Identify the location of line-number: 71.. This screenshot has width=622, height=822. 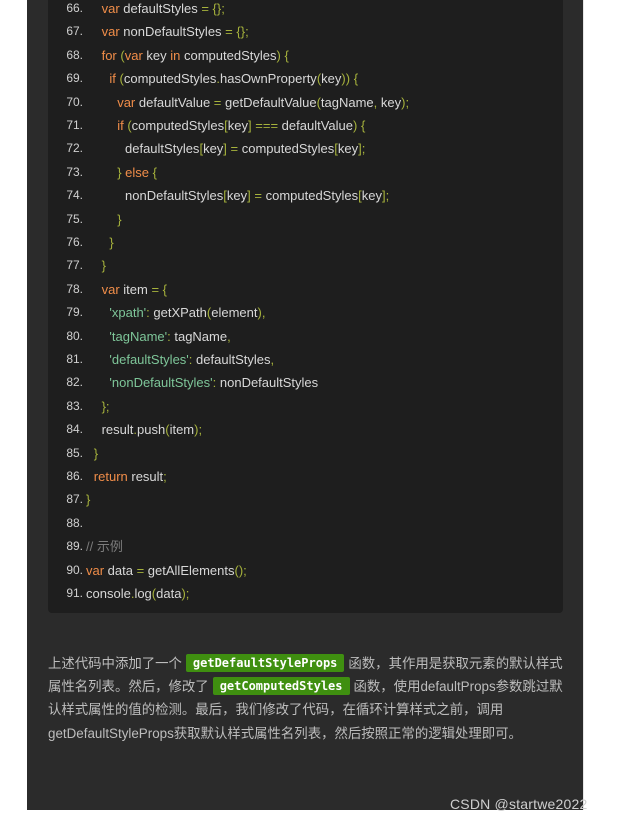
(74, 125).